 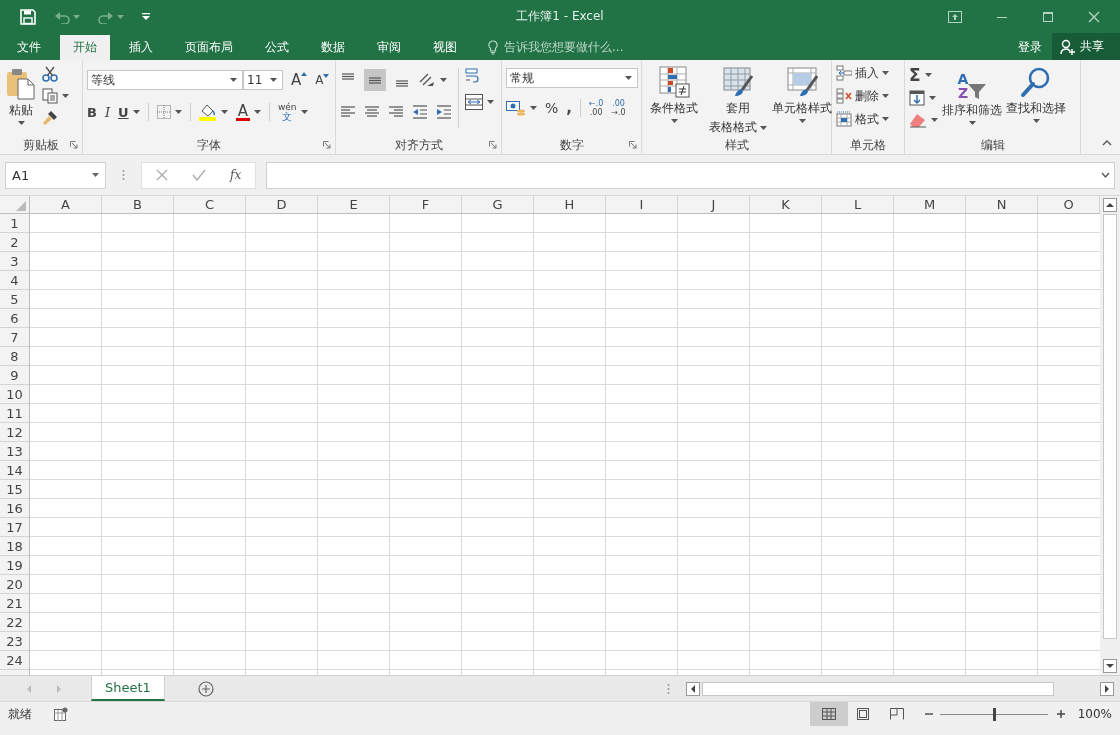 What do you see at coordinates (862, 119) in the screenshot?
I see `cells-button: 格式` at bounding box center [862, 119].